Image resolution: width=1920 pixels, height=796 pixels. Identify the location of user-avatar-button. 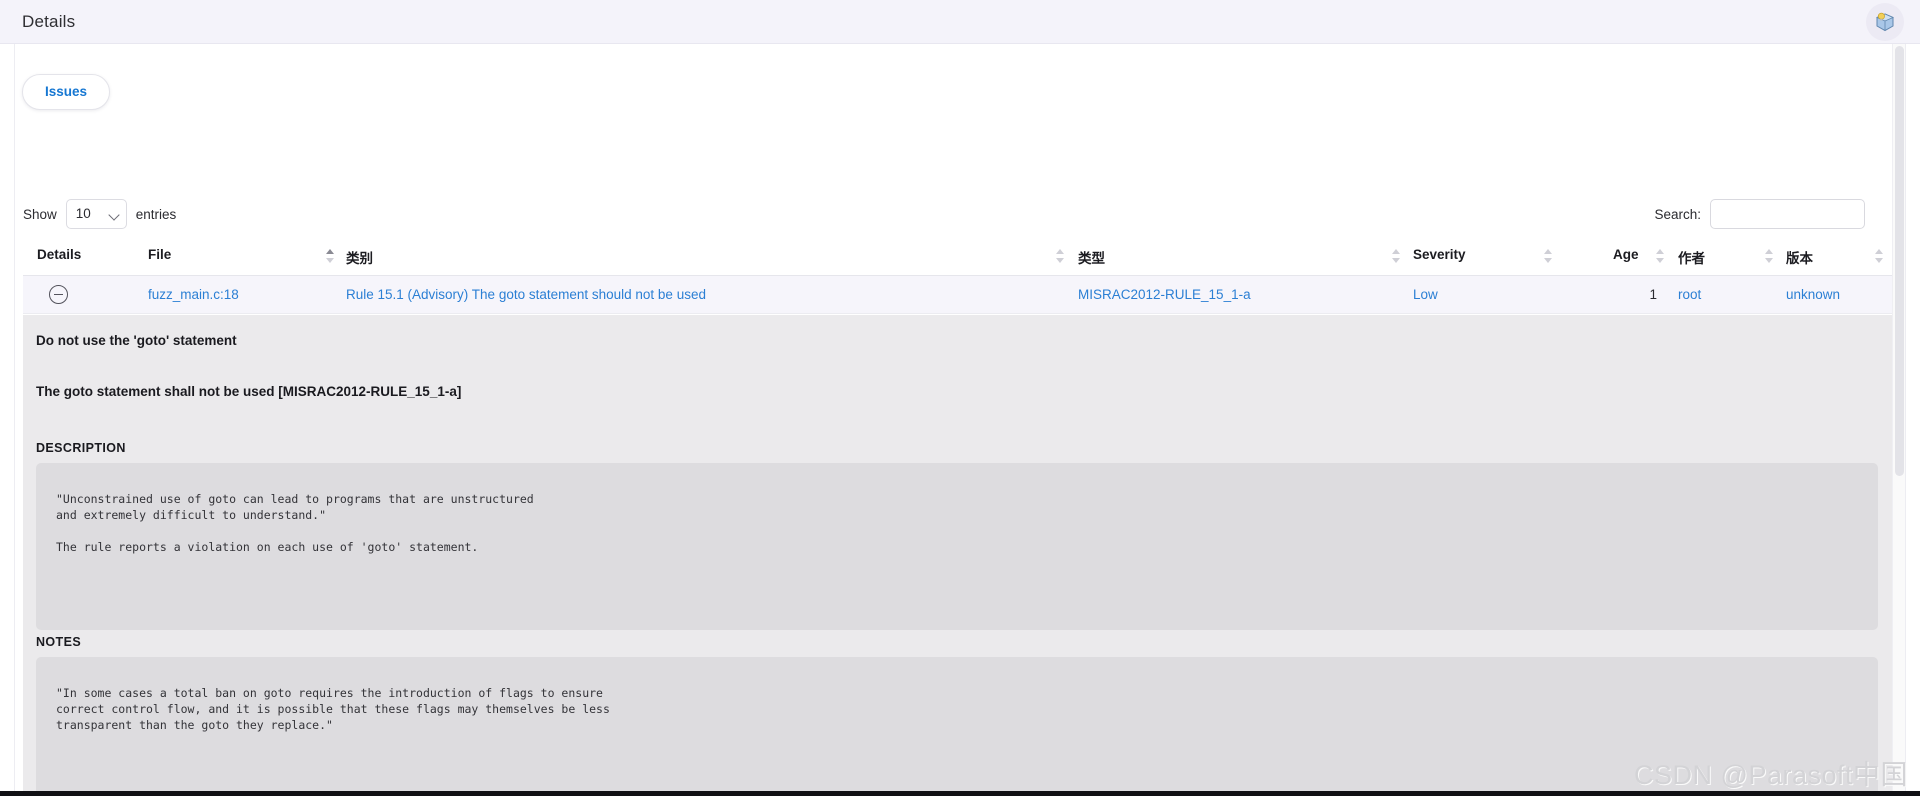
(1885, 22).